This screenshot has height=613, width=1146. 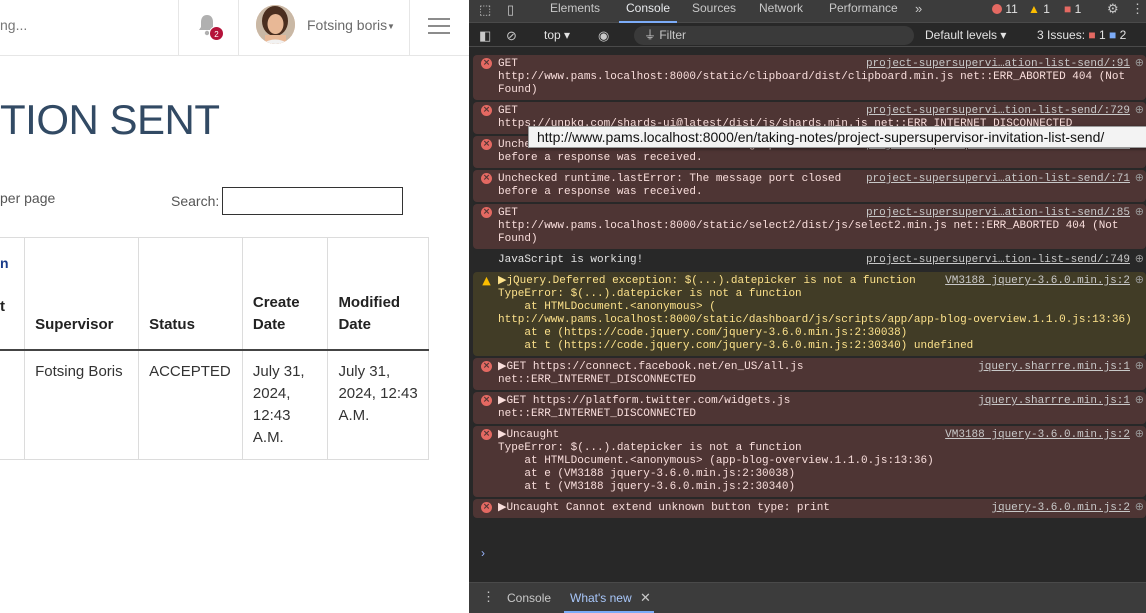 I want to click on eye-icon: ◉, so click(x=603, y=36).